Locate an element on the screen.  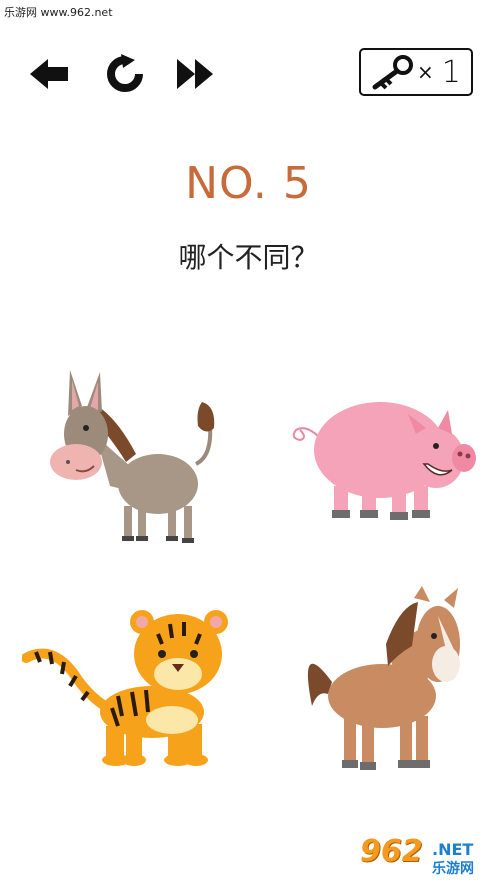
tiger-icon is located at coordinates (124, 688).